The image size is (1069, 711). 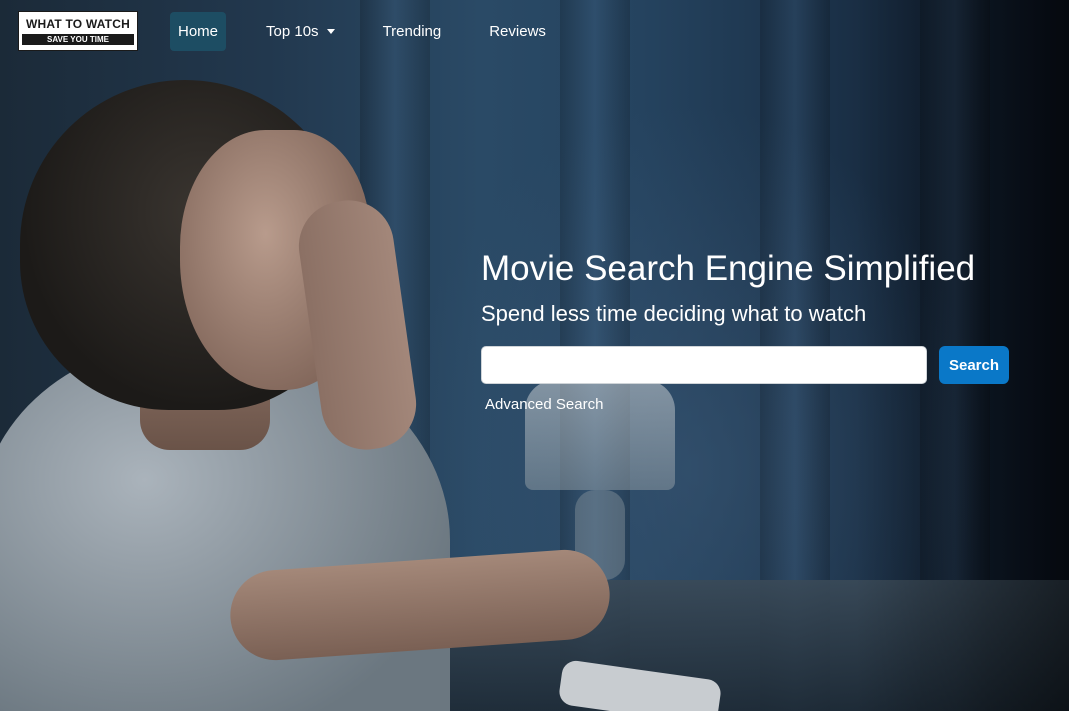 I want to click on brand-logo: WHAT TO WATCH SAVE YOU TIME, so click(x=78, y=31).